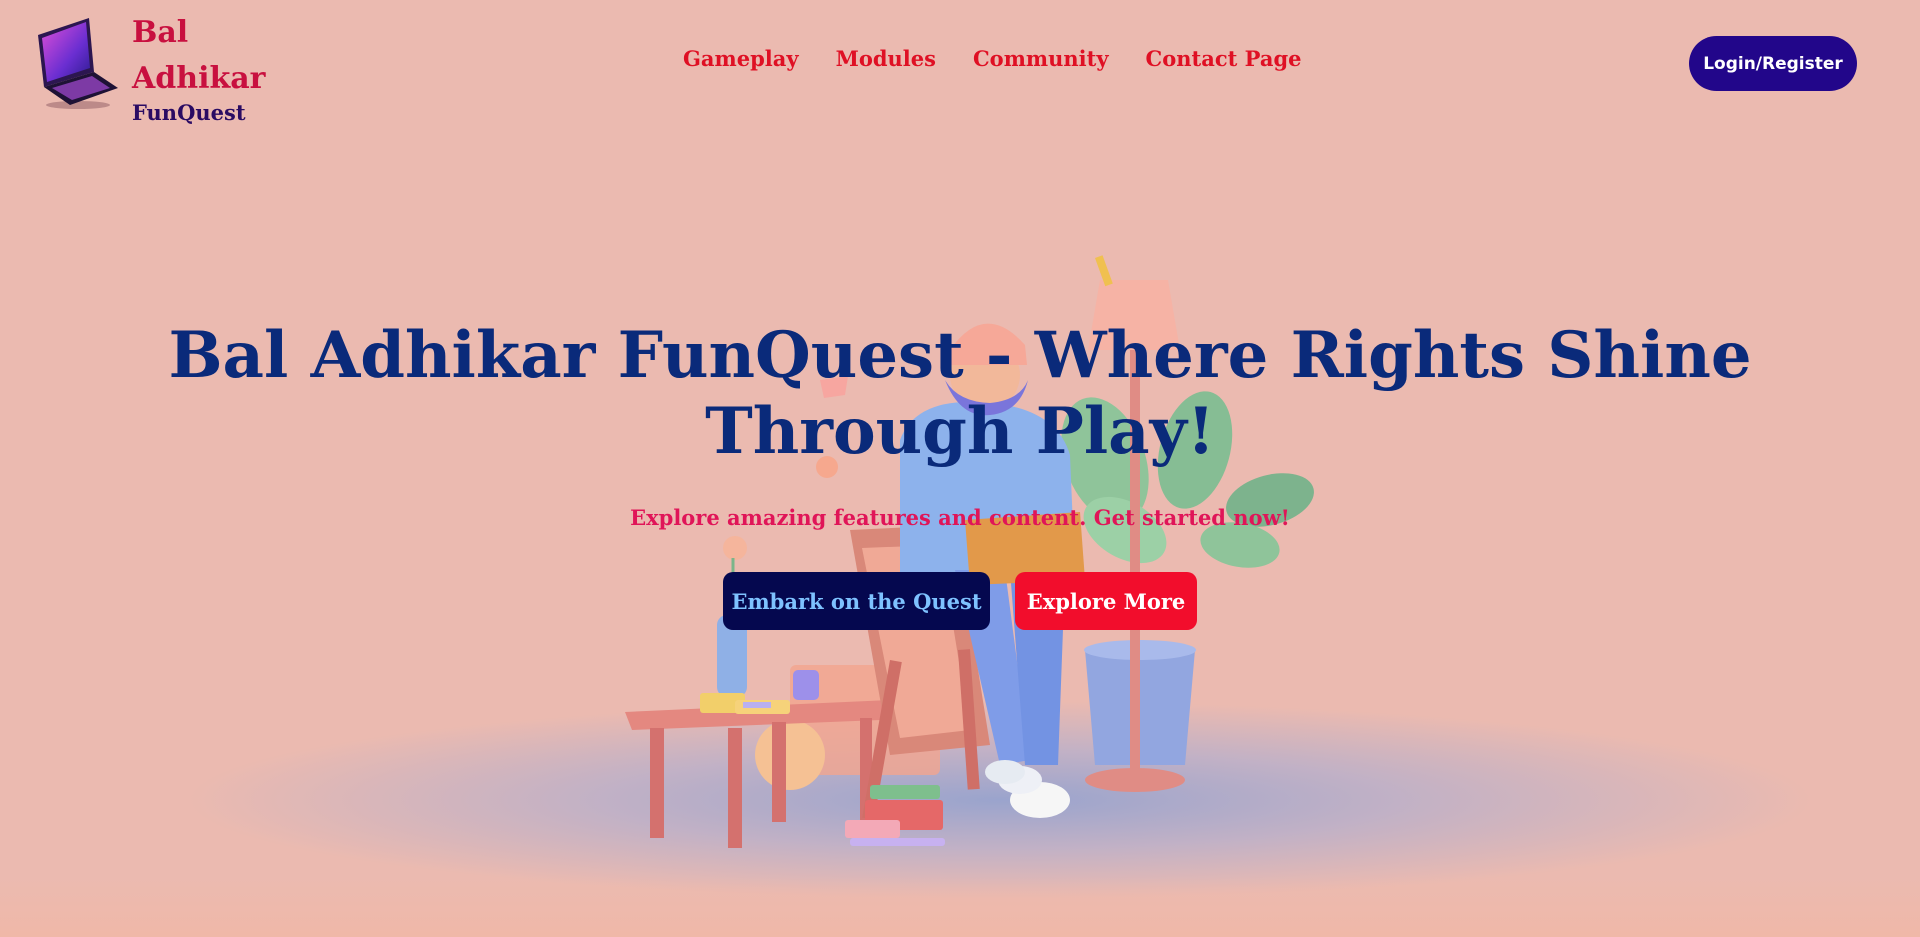 The height and width of the screenshot is (937, 1920). I want to click on nav-gameplay: Gameplay, so click(741, 58).